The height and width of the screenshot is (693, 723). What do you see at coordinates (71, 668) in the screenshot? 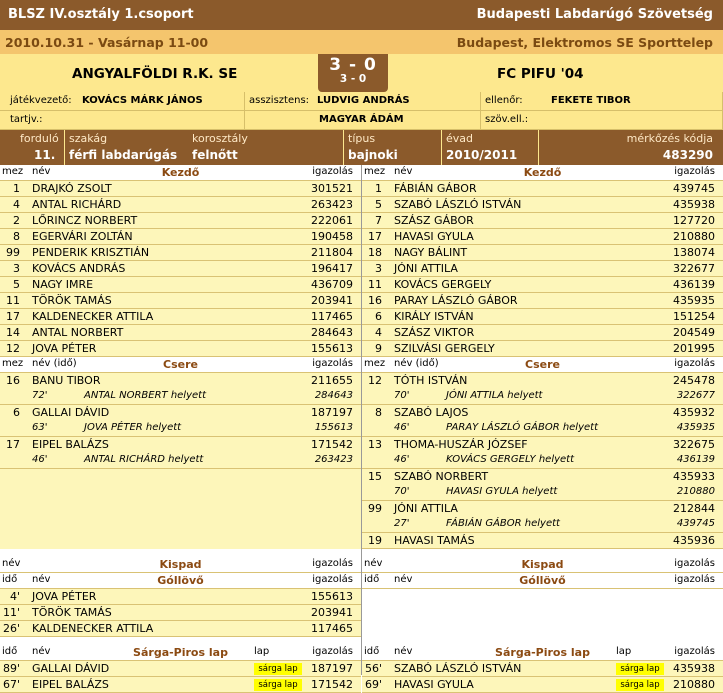
I see `carded-player: GALLAI DÁVID` at bounding box center [71, 668].